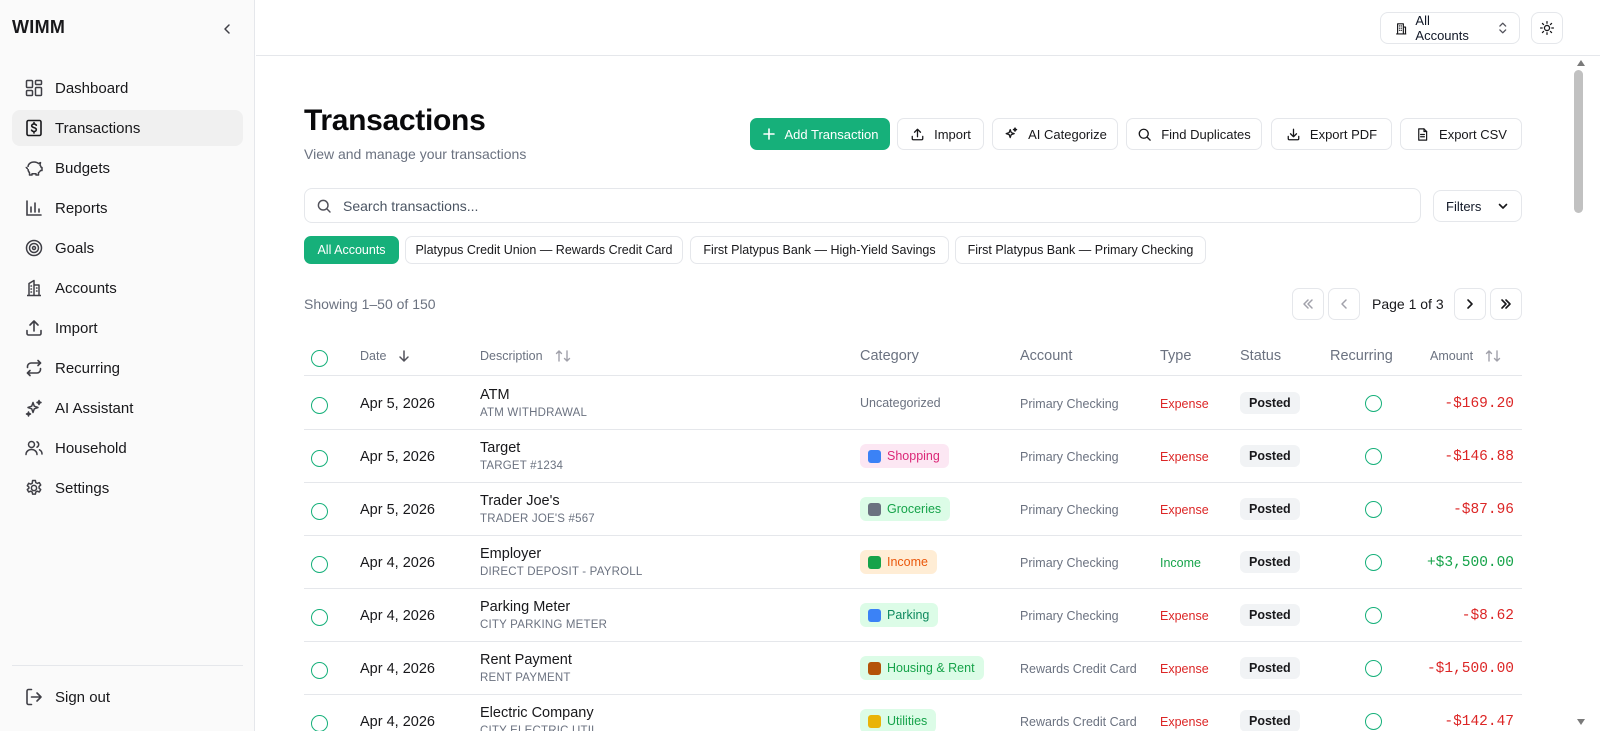  Describe the element at coordinates (881, 205) in the screenshot. I see `search-input` at that location.